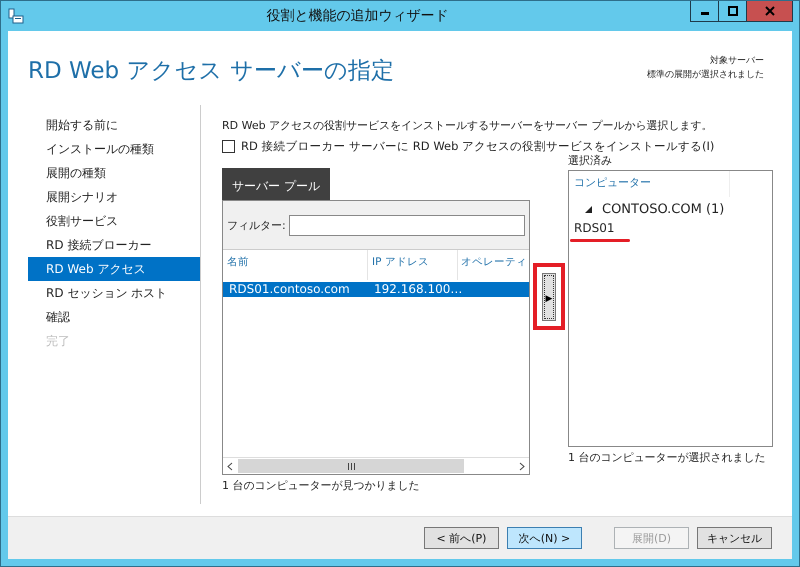  Describe the element at coordinates (544, 538) in the screenshot. I see `wizard-button: 次へ(N) >` at that location.